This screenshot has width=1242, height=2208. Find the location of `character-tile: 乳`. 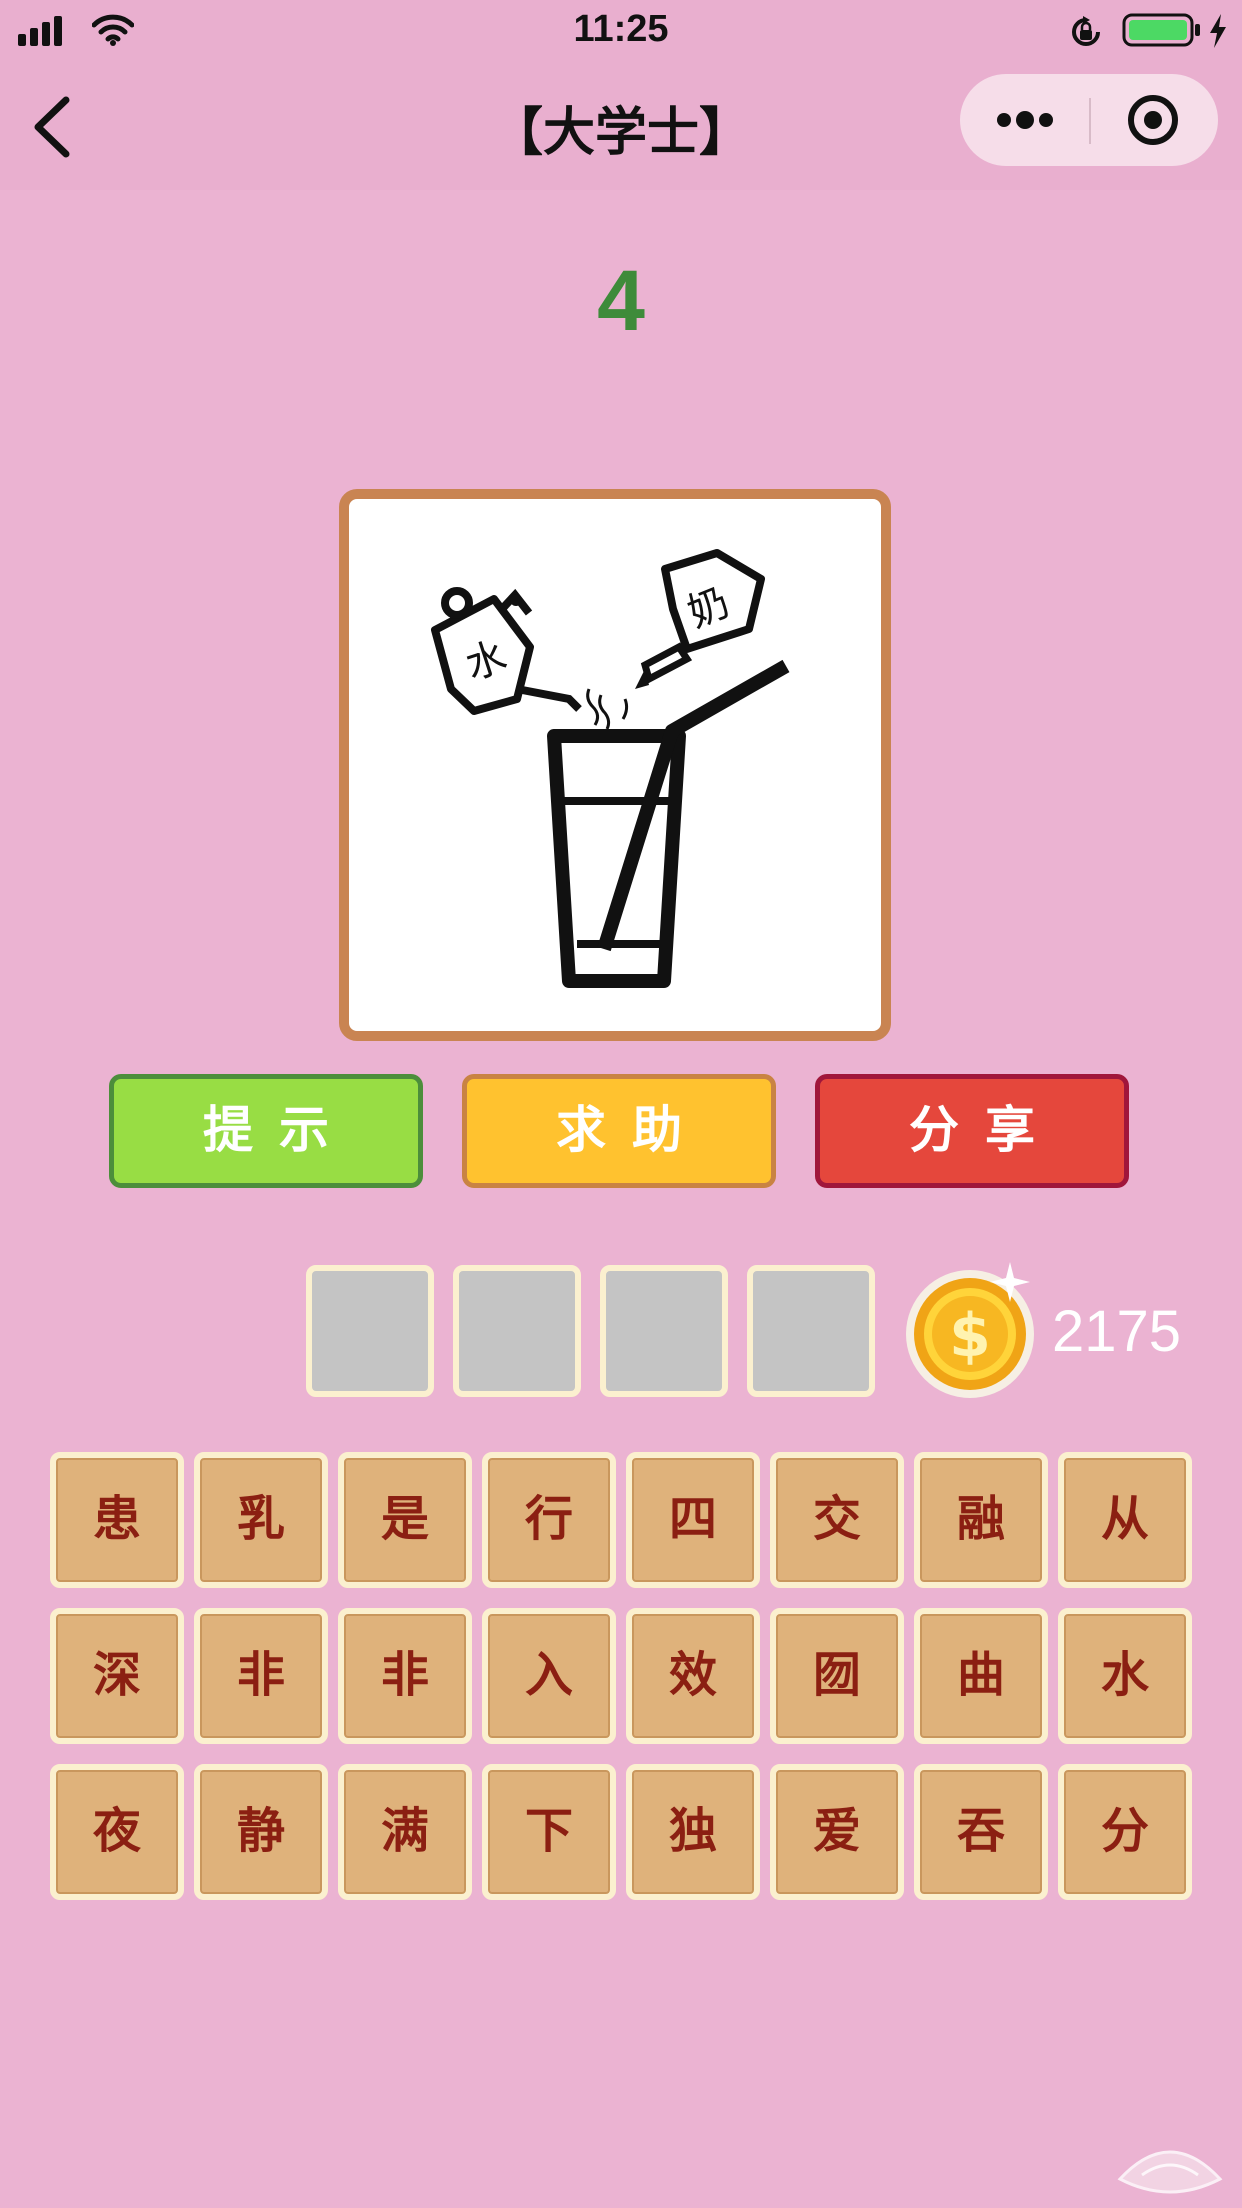

character-tile: 乳 is located at coordinates (261, 1520).